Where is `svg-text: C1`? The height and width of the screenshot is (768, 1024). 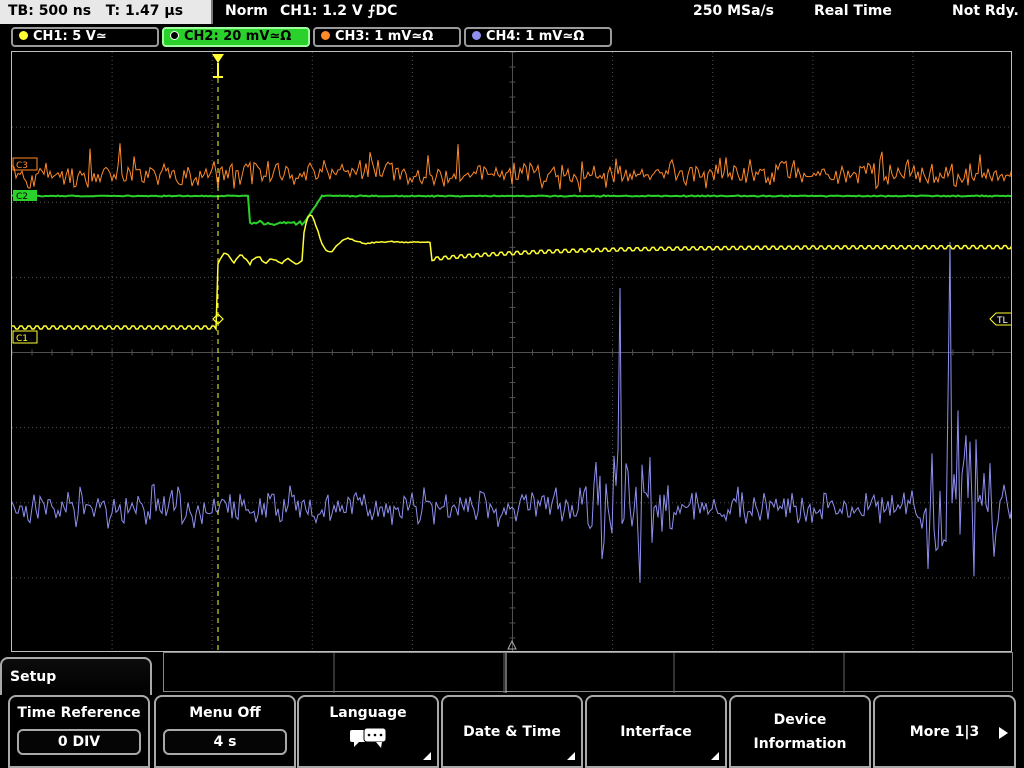 svg-text: C1 is located at coordinates (22, 339).